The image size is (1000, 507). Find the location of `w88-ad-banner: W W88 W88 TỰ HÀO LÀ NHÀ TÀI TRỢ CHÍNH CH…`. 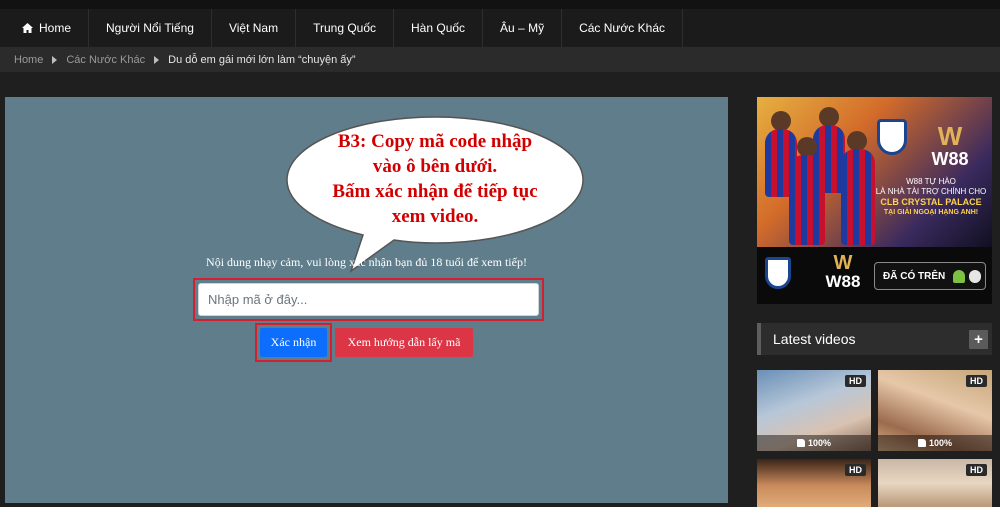

w88-ad-banner: W W88 W88 TỰ HÀO LÀ NHÀ TÀI TRỢ CHÍNH CH… is located at coordinates (874, 200).